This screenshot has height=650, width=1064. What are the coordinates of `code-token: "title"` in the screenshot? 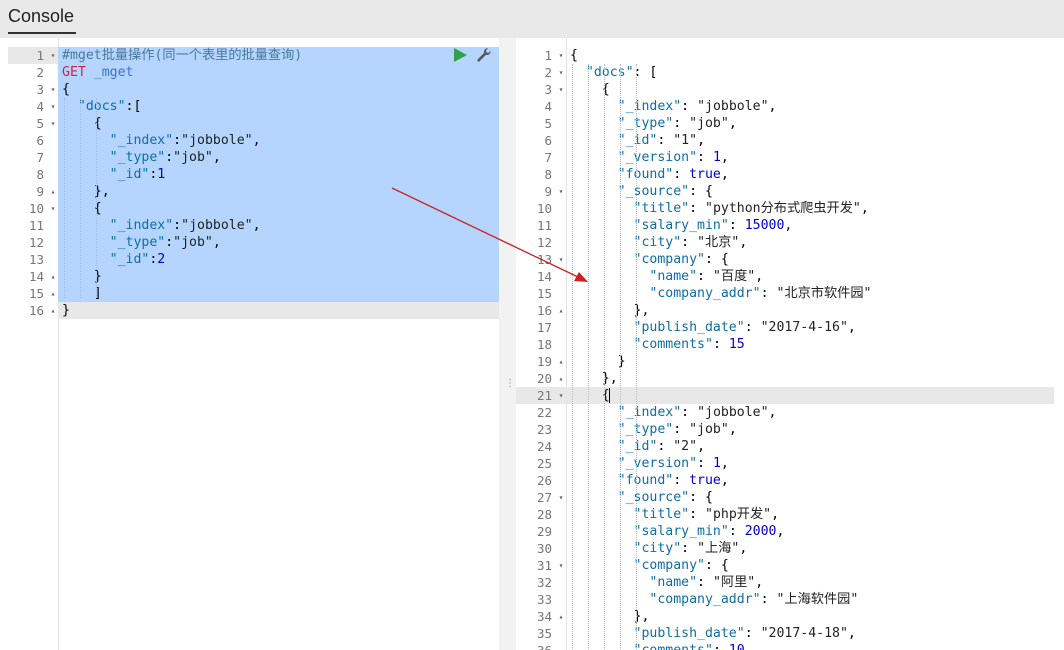 It's located at (661, 514).